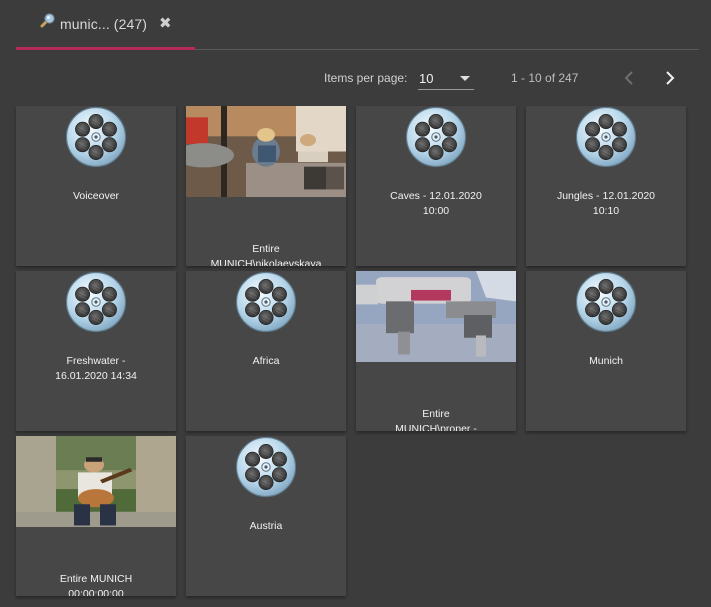  I want to click on asset-card: Entire MUNICH 00;00;00;00, so click(96, 516).